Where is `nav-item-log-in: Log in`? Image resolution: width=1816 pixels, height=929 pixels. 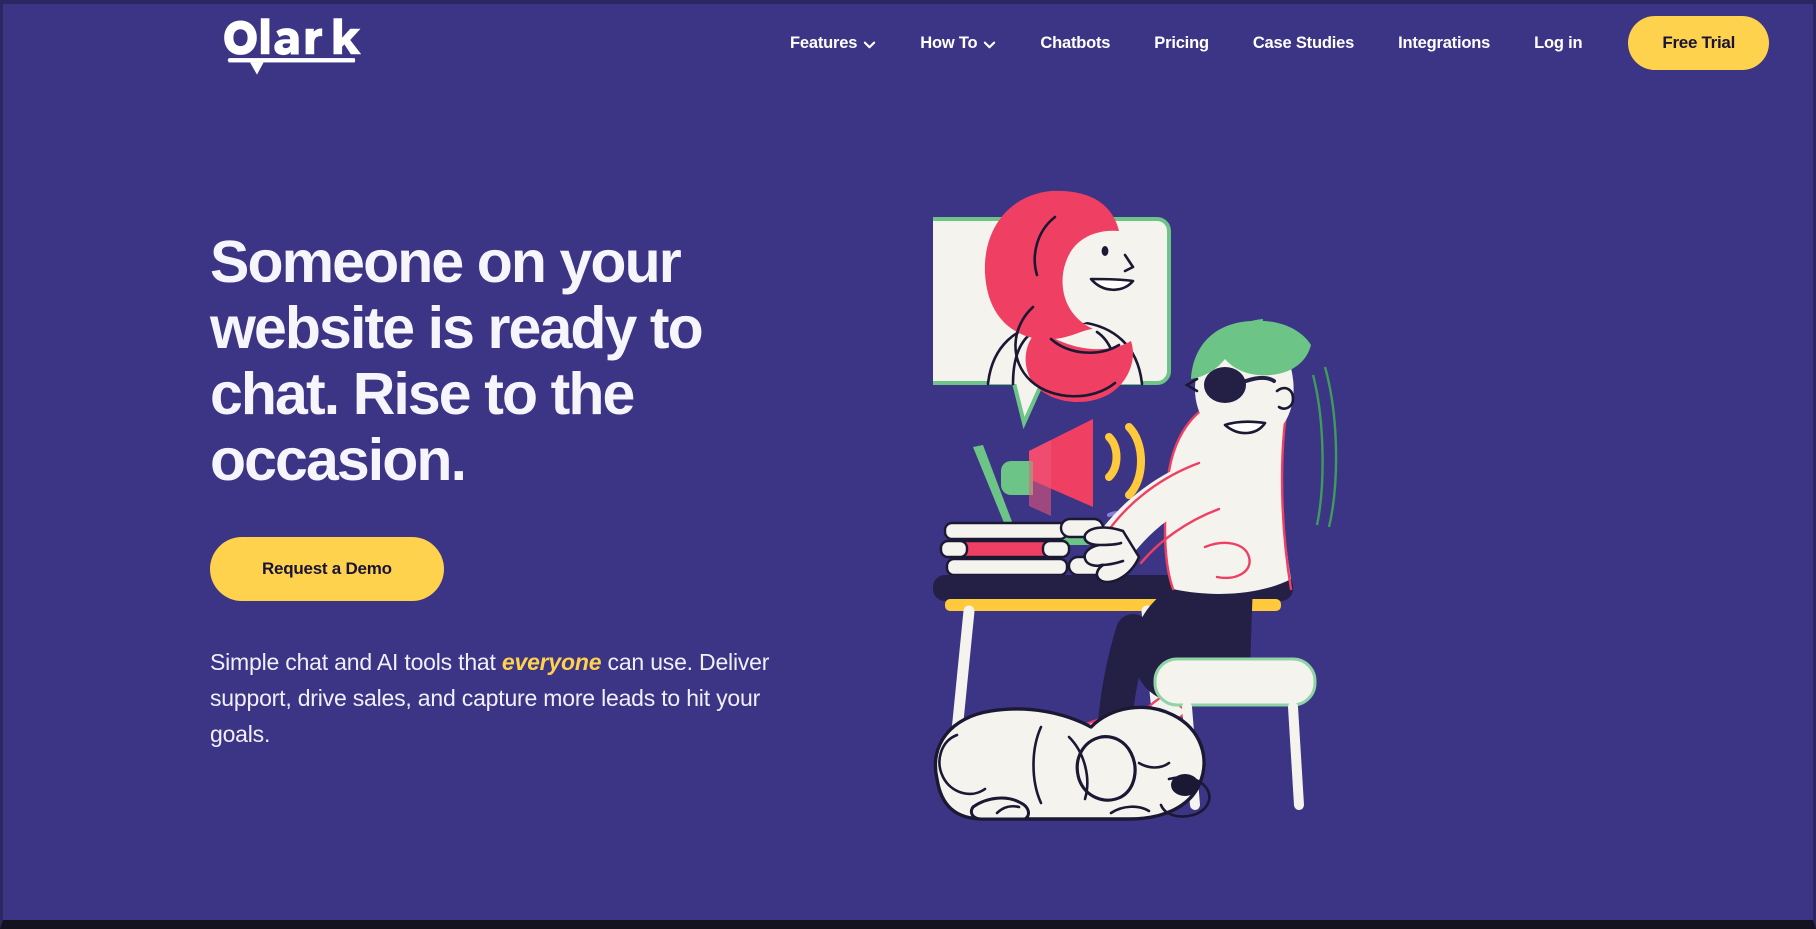 nav-item-log-in: Log in is located at coordinates (1558, 43).